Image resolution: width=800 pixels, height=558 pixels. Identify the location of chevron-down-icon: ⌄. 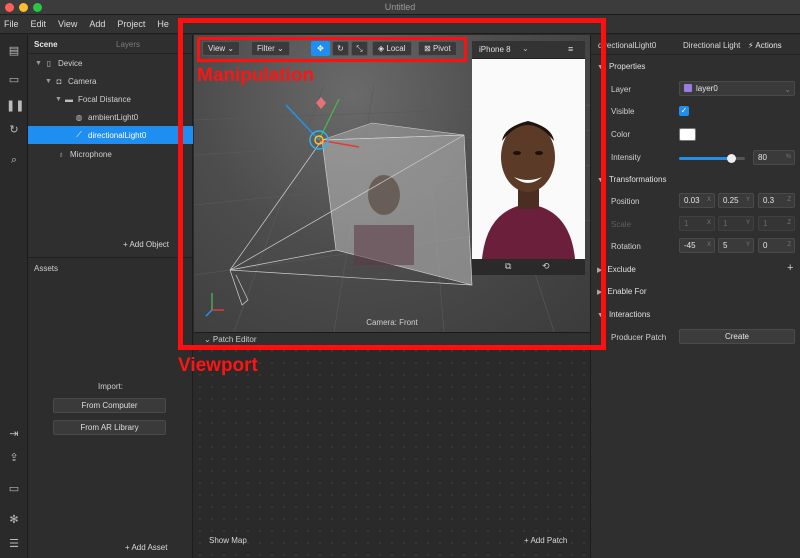
(787, 89).